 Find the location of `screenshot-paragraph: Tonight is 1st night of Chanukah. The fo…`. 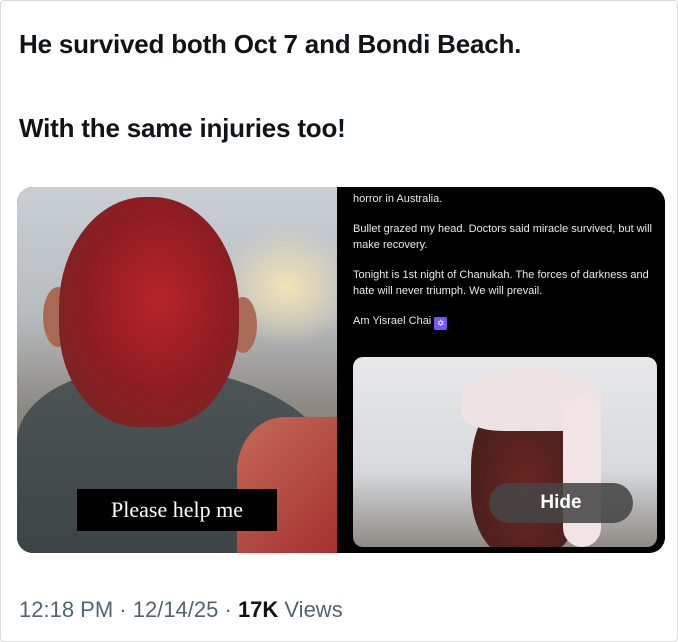

screenshot-paragraph: Tonight is 1st night of Chanukah. The fo… is located at coordinates (501, 283).